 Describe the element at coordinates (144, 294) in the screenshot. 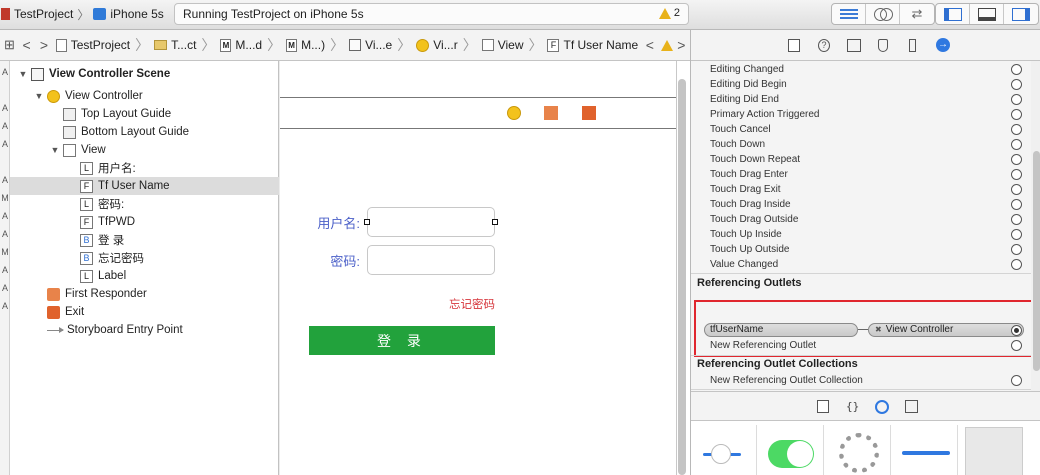

I see `outline-item-first-responder: First Responder` at that location.